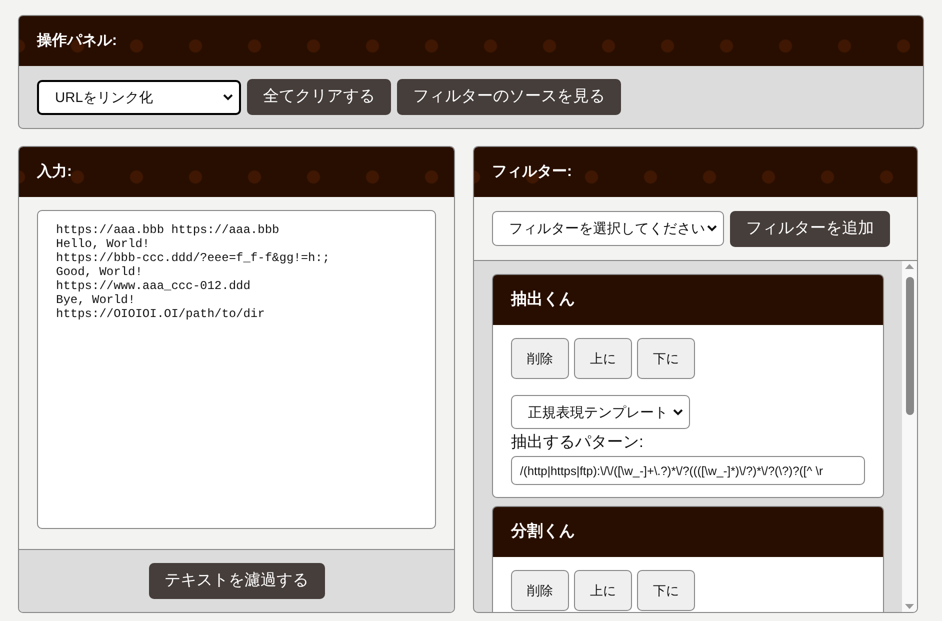 The width and height of the screenshot is (942, 621). Describe the element at coordinates (319, 97) in the screenshot. I see `panel-button: 全てクリアする` at that location.